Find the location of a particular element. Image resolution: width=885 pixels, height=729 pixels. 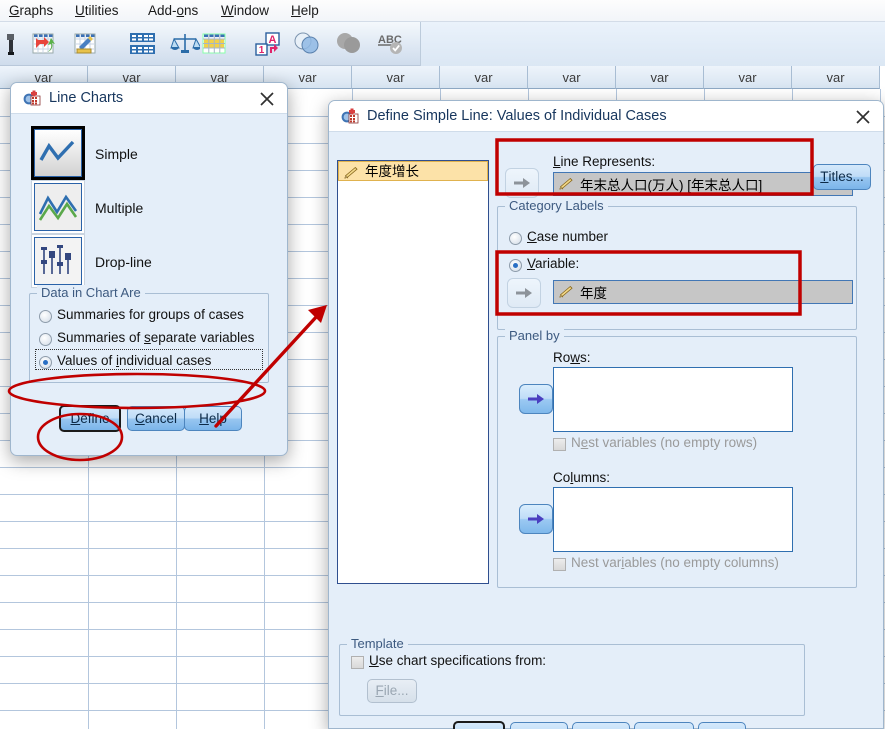

split-file-icon is located at coordinates (143, 44).